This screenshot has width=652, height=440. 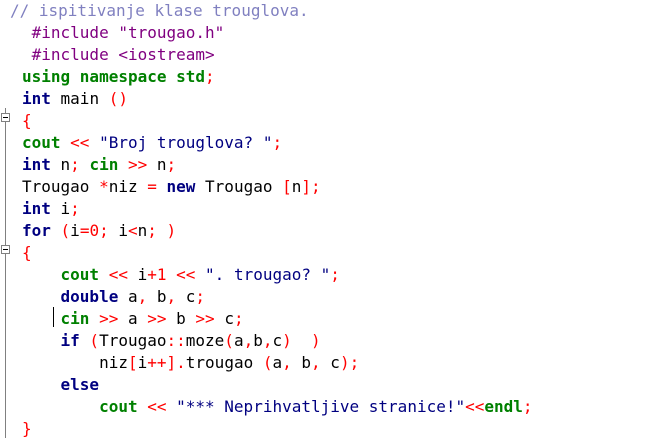 I want to click on code-line: int n; cin >> n;, so click(x=99, y=165).